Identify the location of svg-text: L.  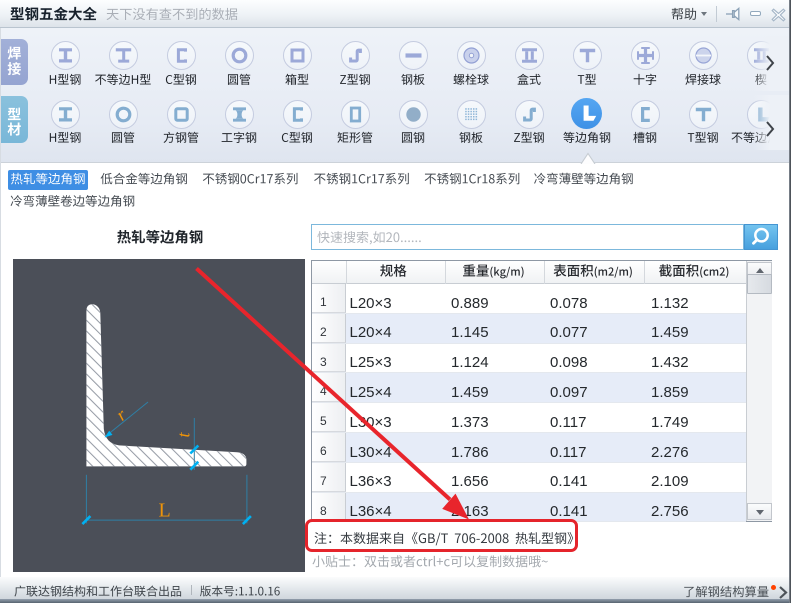
(165, 511).